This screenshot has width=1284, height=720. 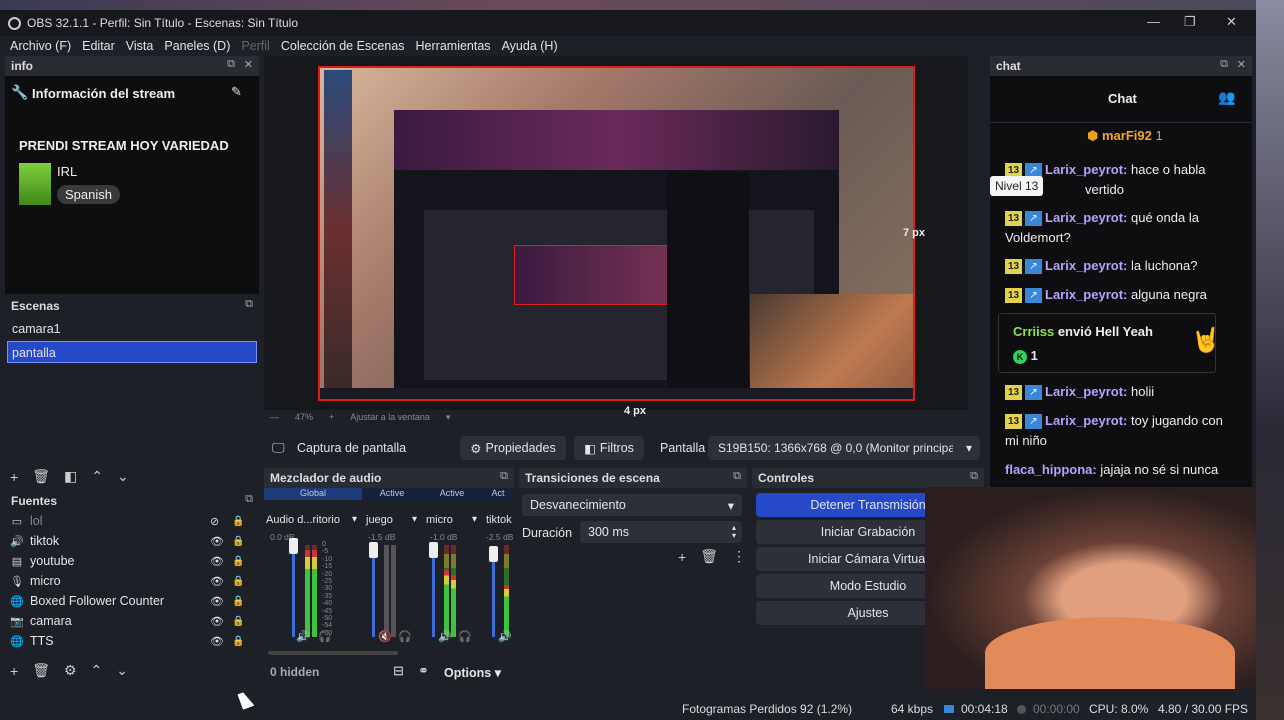 What do you see at coordinates (333, 653) in the screenshot?
I see `mixer-hscroll` at bounding box center [333, 653].